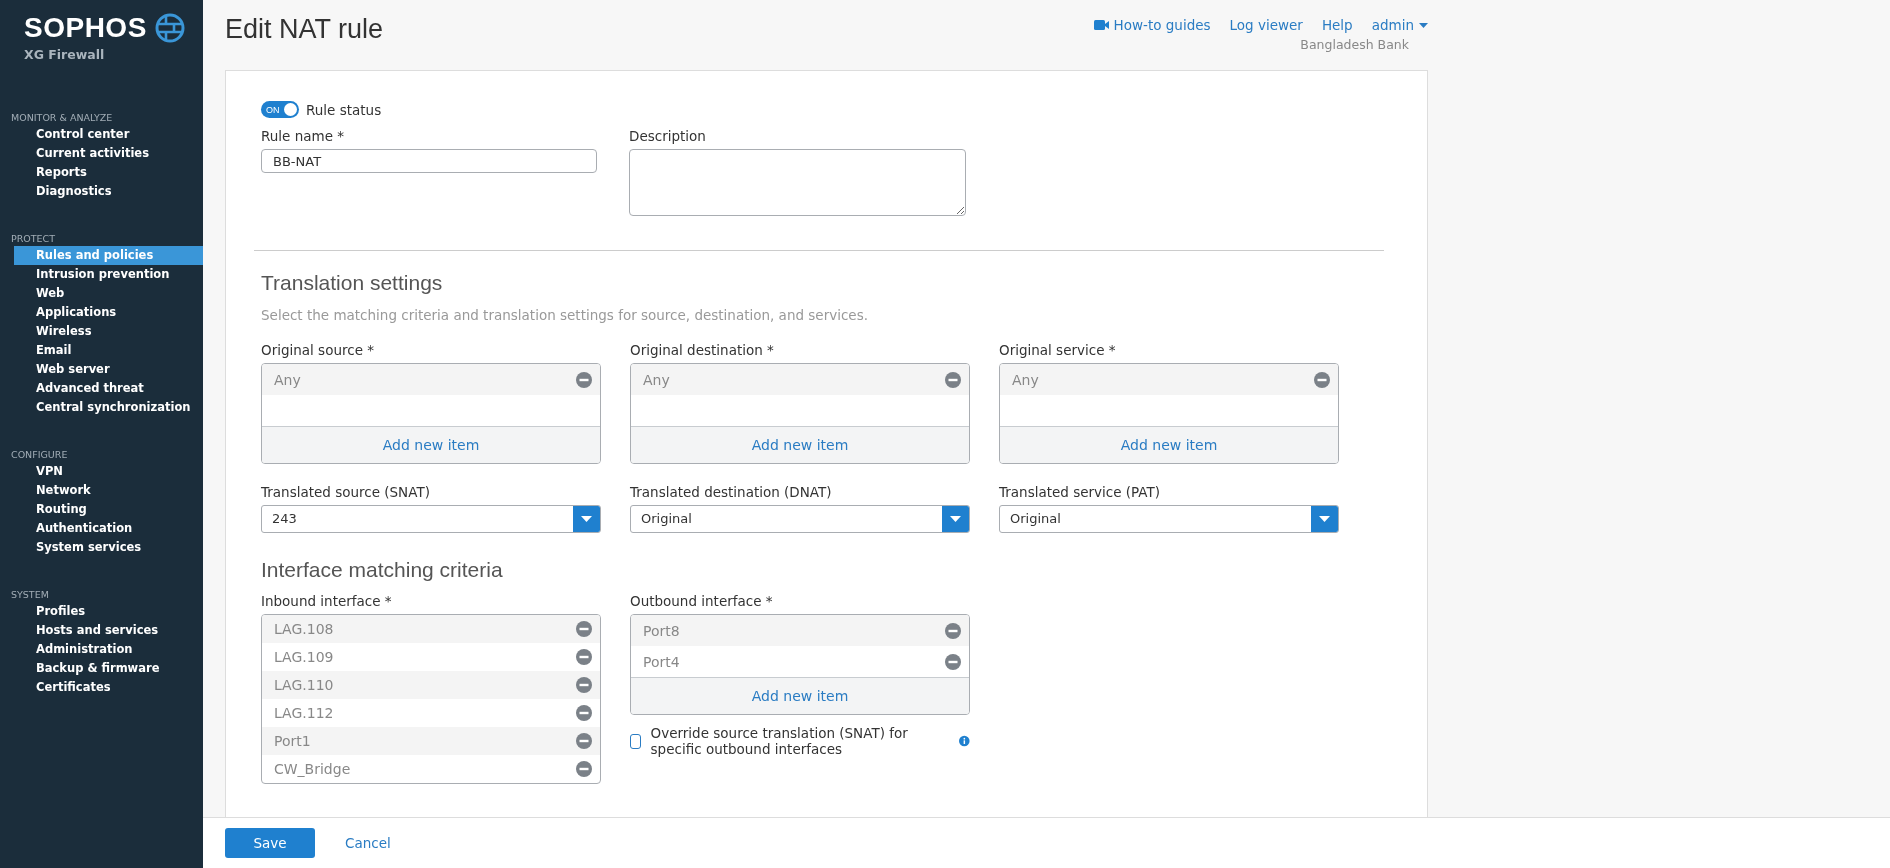  What do you see at coordinates (169, 28) in the screenshot?
I see `globe-logo-icon` at bounding box center [169, 28].